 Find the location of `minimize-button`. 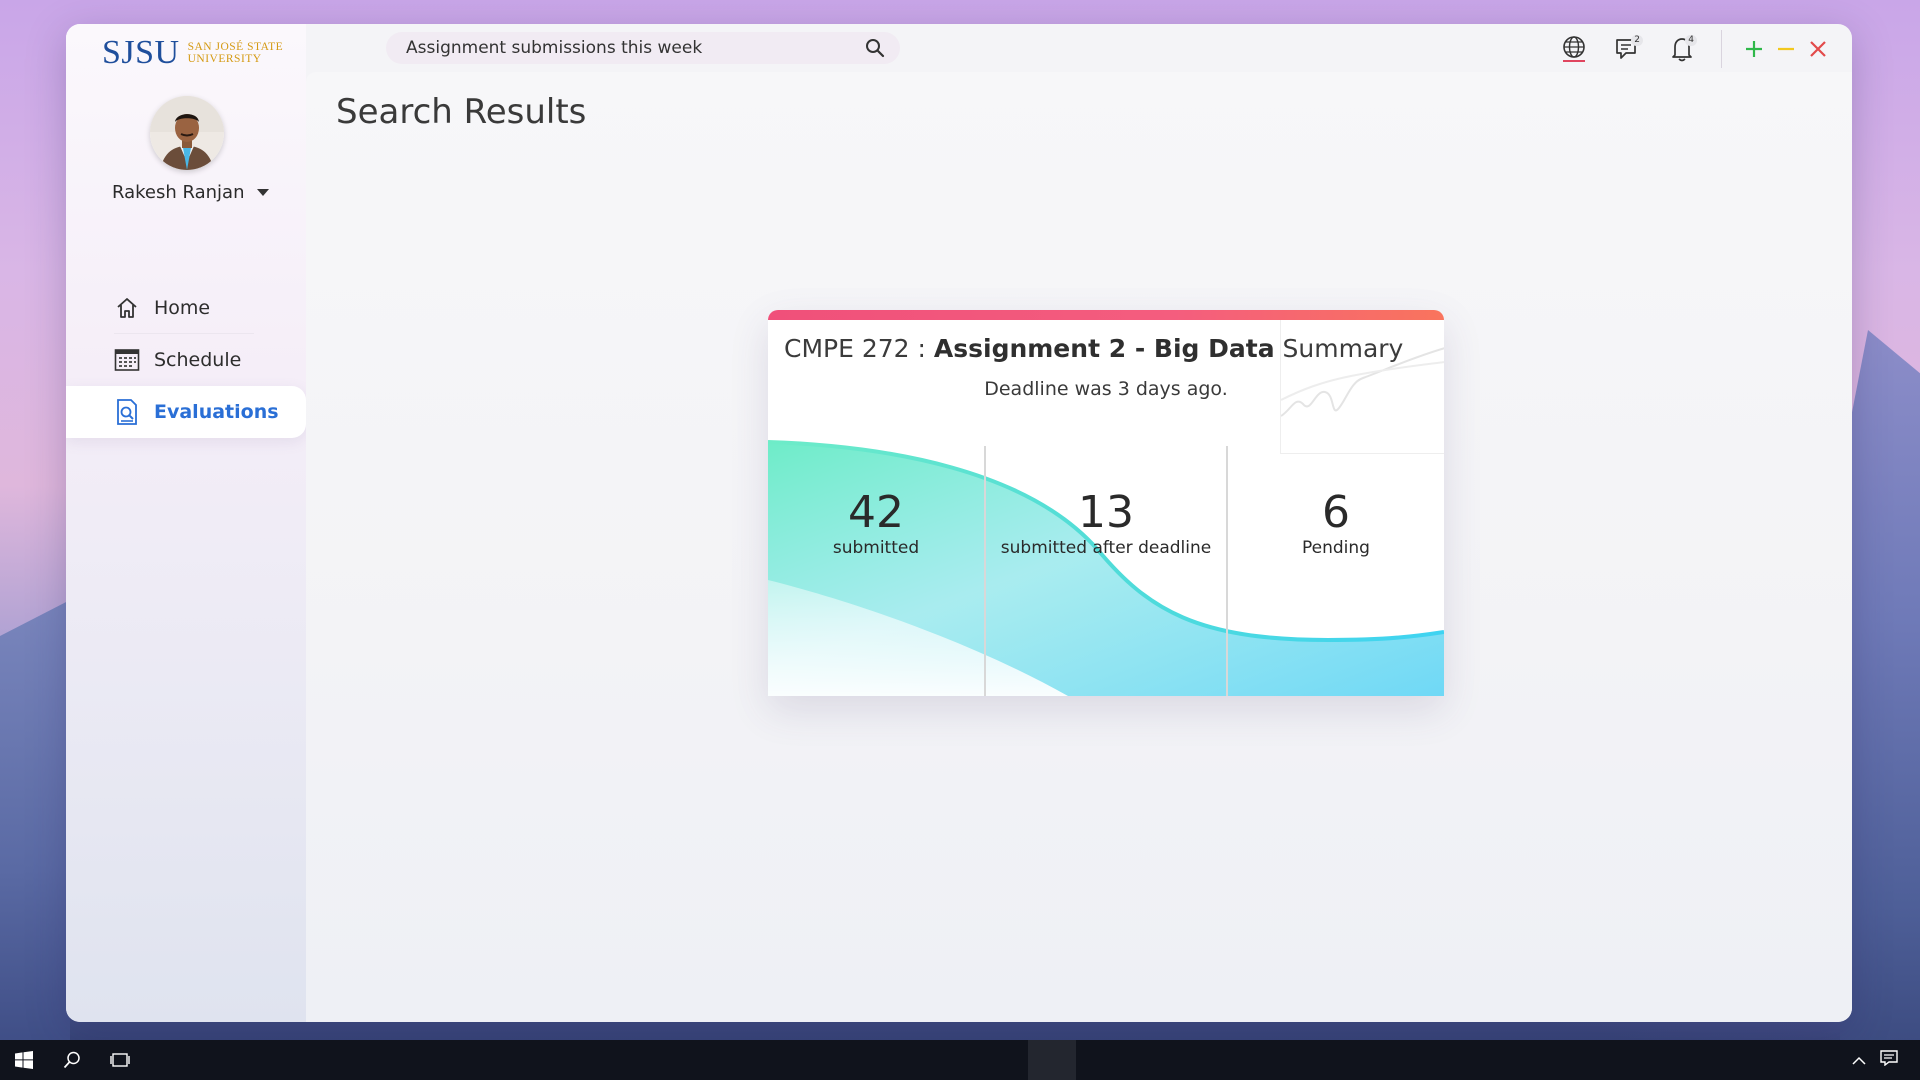

minimize-button is located at coordinates (1786, 49).